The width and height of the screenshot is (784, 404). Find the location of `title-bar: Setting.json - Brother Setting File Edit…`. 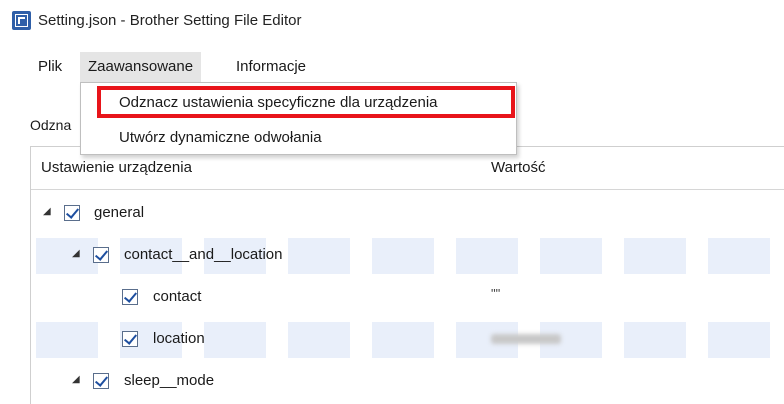

title-bar: Setting.json - Brother Setting File Edit… is located at coordinates (392, 23).